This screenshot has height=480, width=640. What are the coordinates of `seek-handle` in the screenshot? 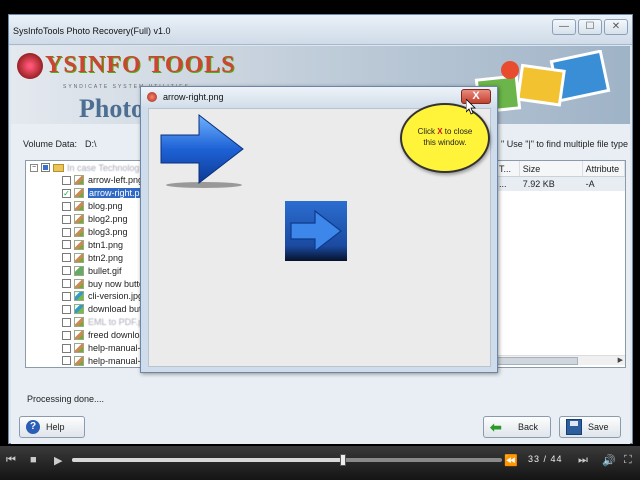 It's located at (342, 460).